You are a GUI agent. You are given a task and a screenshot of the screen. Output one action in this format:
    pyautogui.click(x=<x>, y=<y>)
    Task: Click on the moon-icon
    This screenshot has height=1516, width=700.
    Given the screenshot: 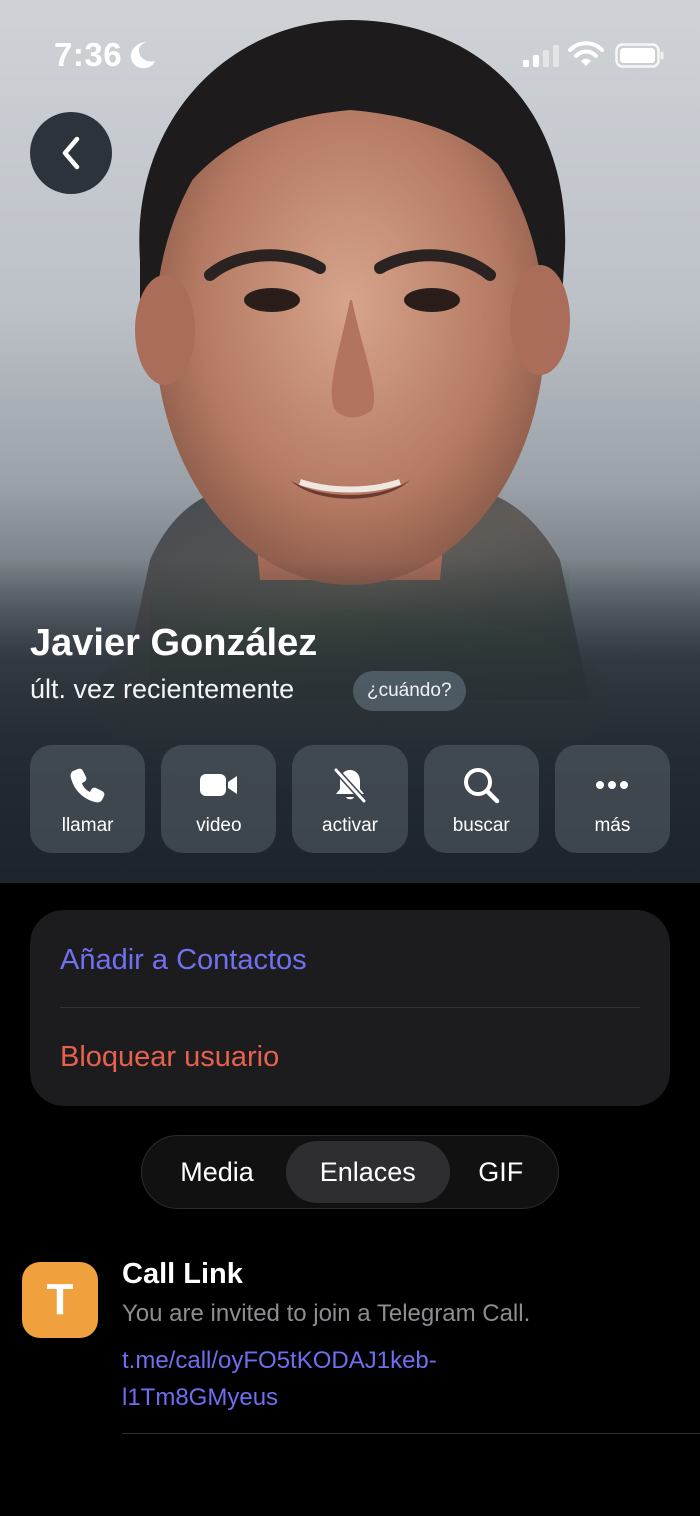 What is the action you would take?
    pyautogui.click(x=142, y=55)
    